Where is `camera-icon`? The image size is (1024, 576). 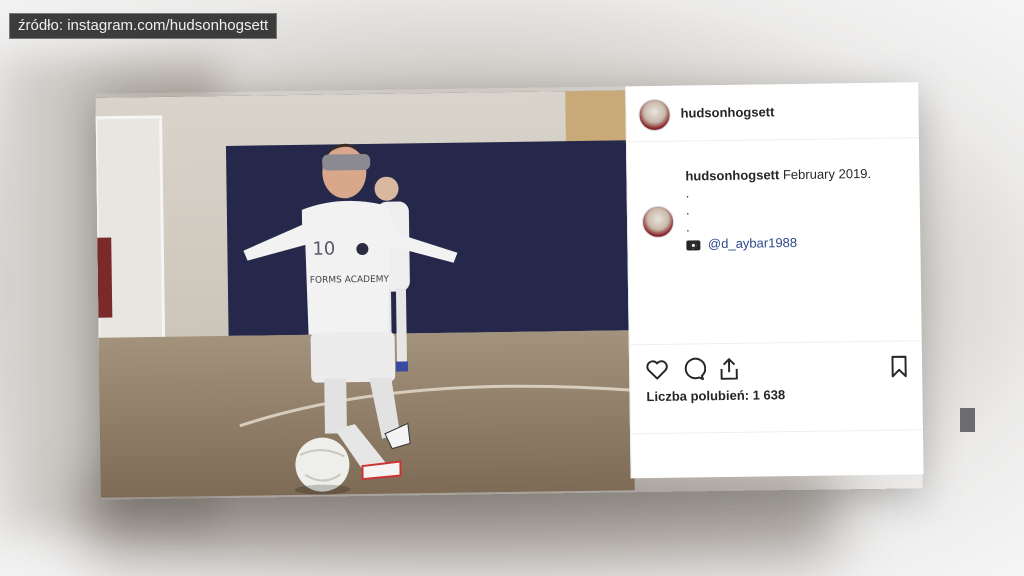
camera-icon is located at coordinates (693, 245).